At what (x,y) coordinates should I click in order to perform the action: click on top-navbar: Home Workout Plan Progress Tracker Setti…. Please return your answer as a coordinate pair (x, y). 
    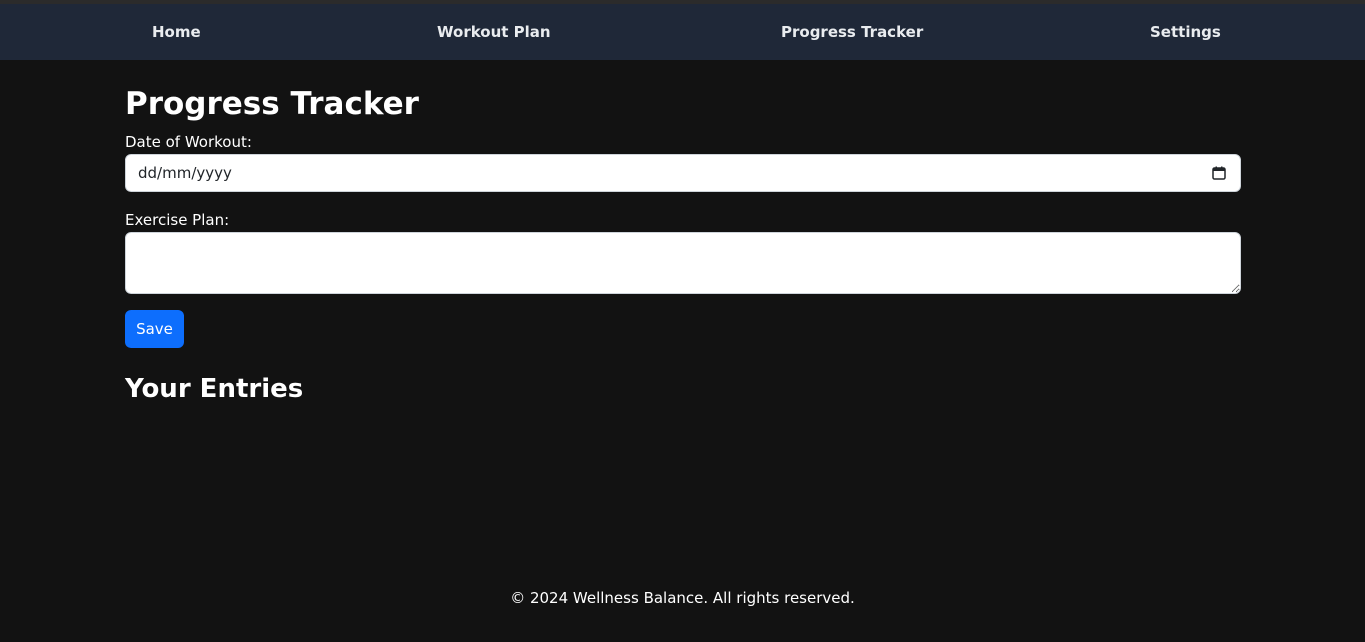
    Looking at the image, I should click on (682, 32).